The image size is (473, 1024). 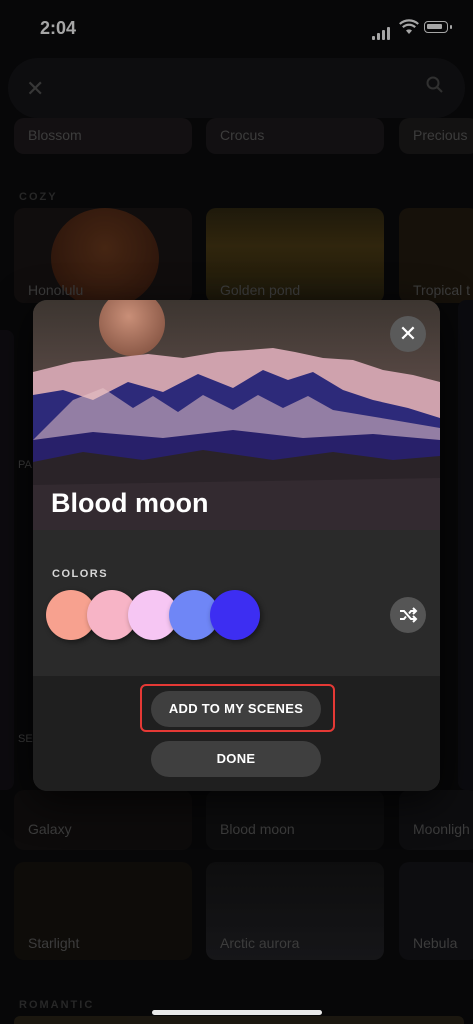 What do you see at coordinates (237, 1012) in the screenshot?
I see `home-indicator` at bounding box center [237, 1012].